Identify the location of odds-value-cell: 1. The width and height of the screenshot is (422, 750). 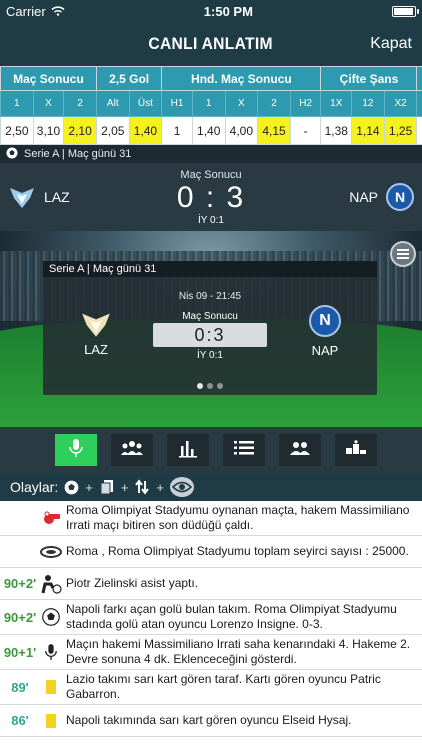
(177, 130).